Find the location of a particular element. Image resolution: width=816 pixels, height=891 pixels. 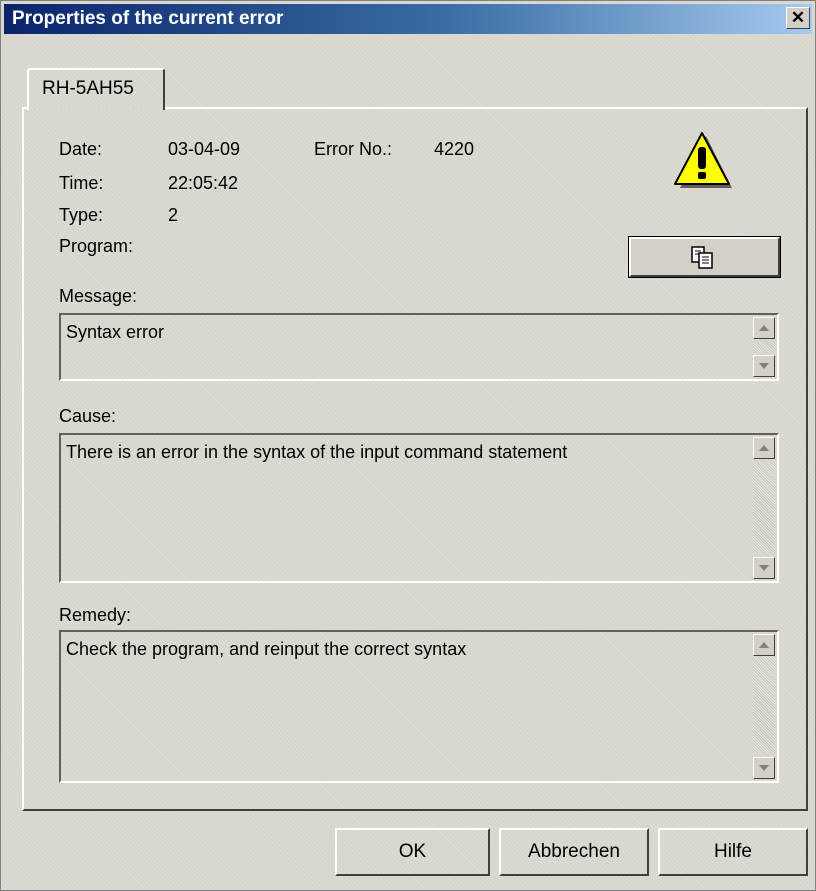

cause-label: Cause: is located at coordinates (88, 416).